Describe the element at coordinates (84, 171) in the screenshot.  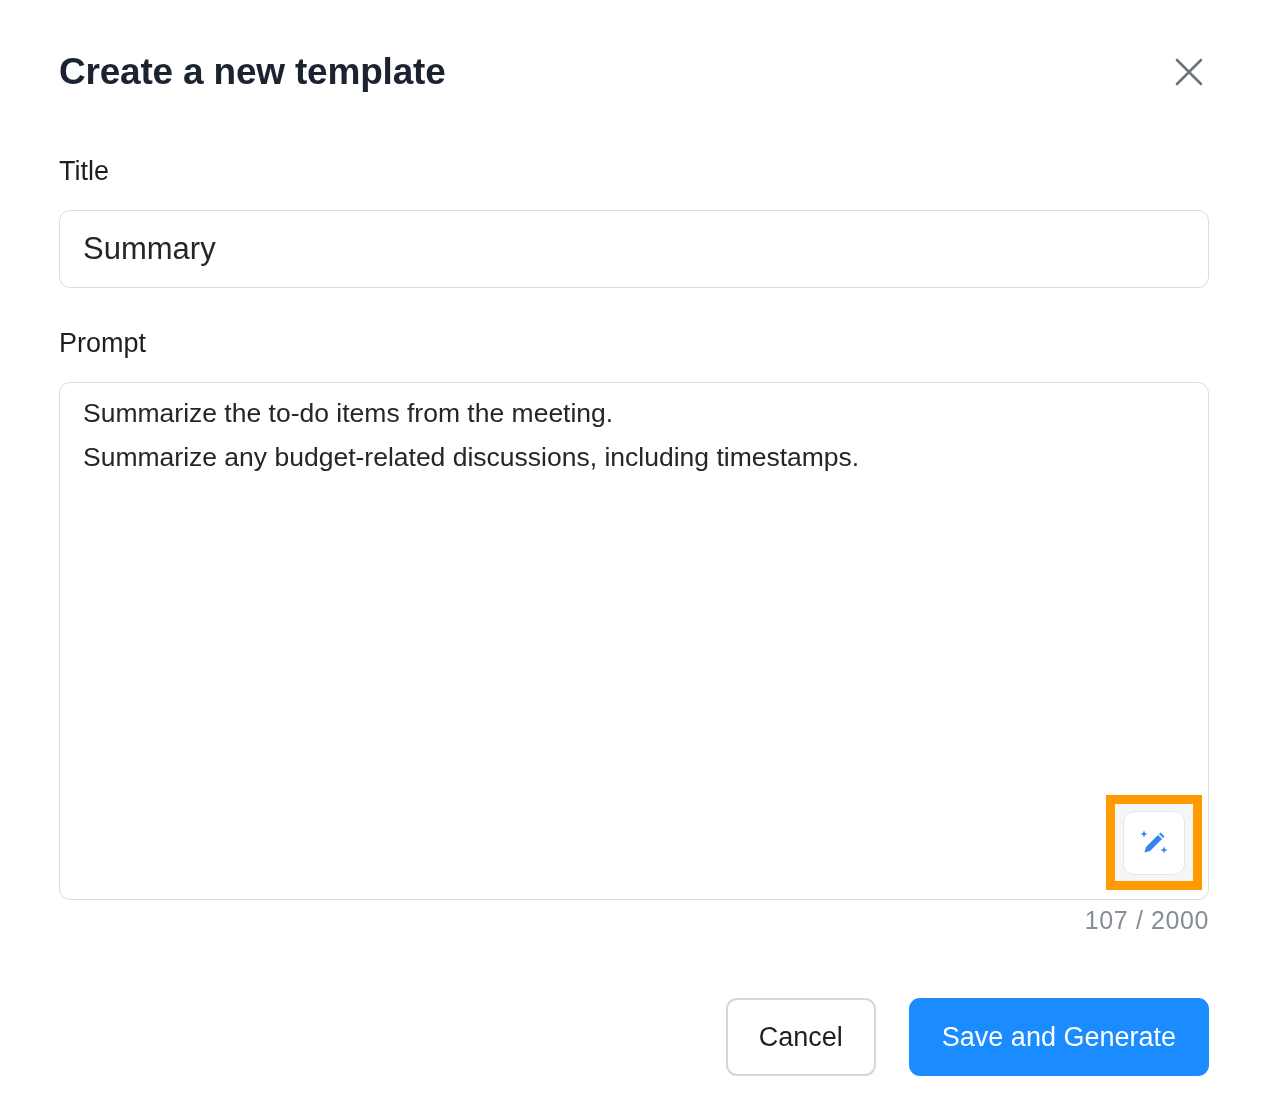
I see `field-label: Title` at that location.